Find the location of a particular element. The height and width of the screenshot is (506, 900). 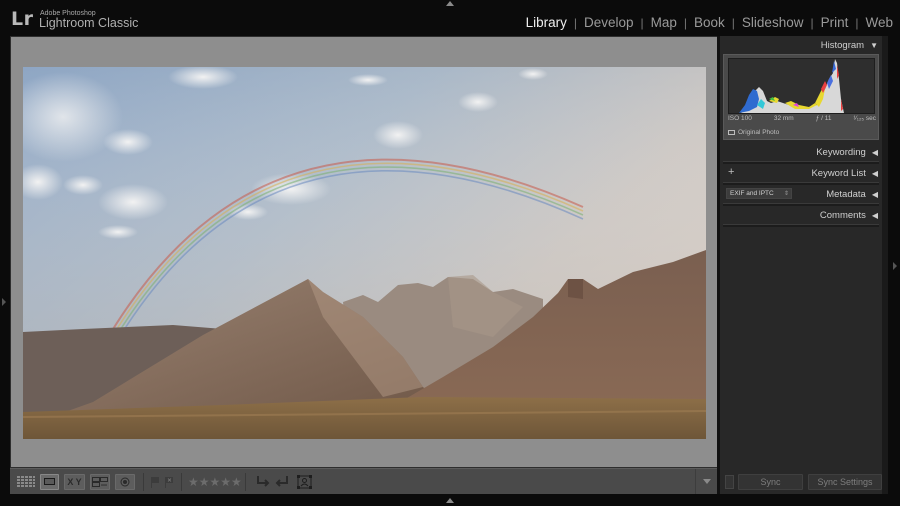

comments-title: Comments is located at coordinates (842, 215).